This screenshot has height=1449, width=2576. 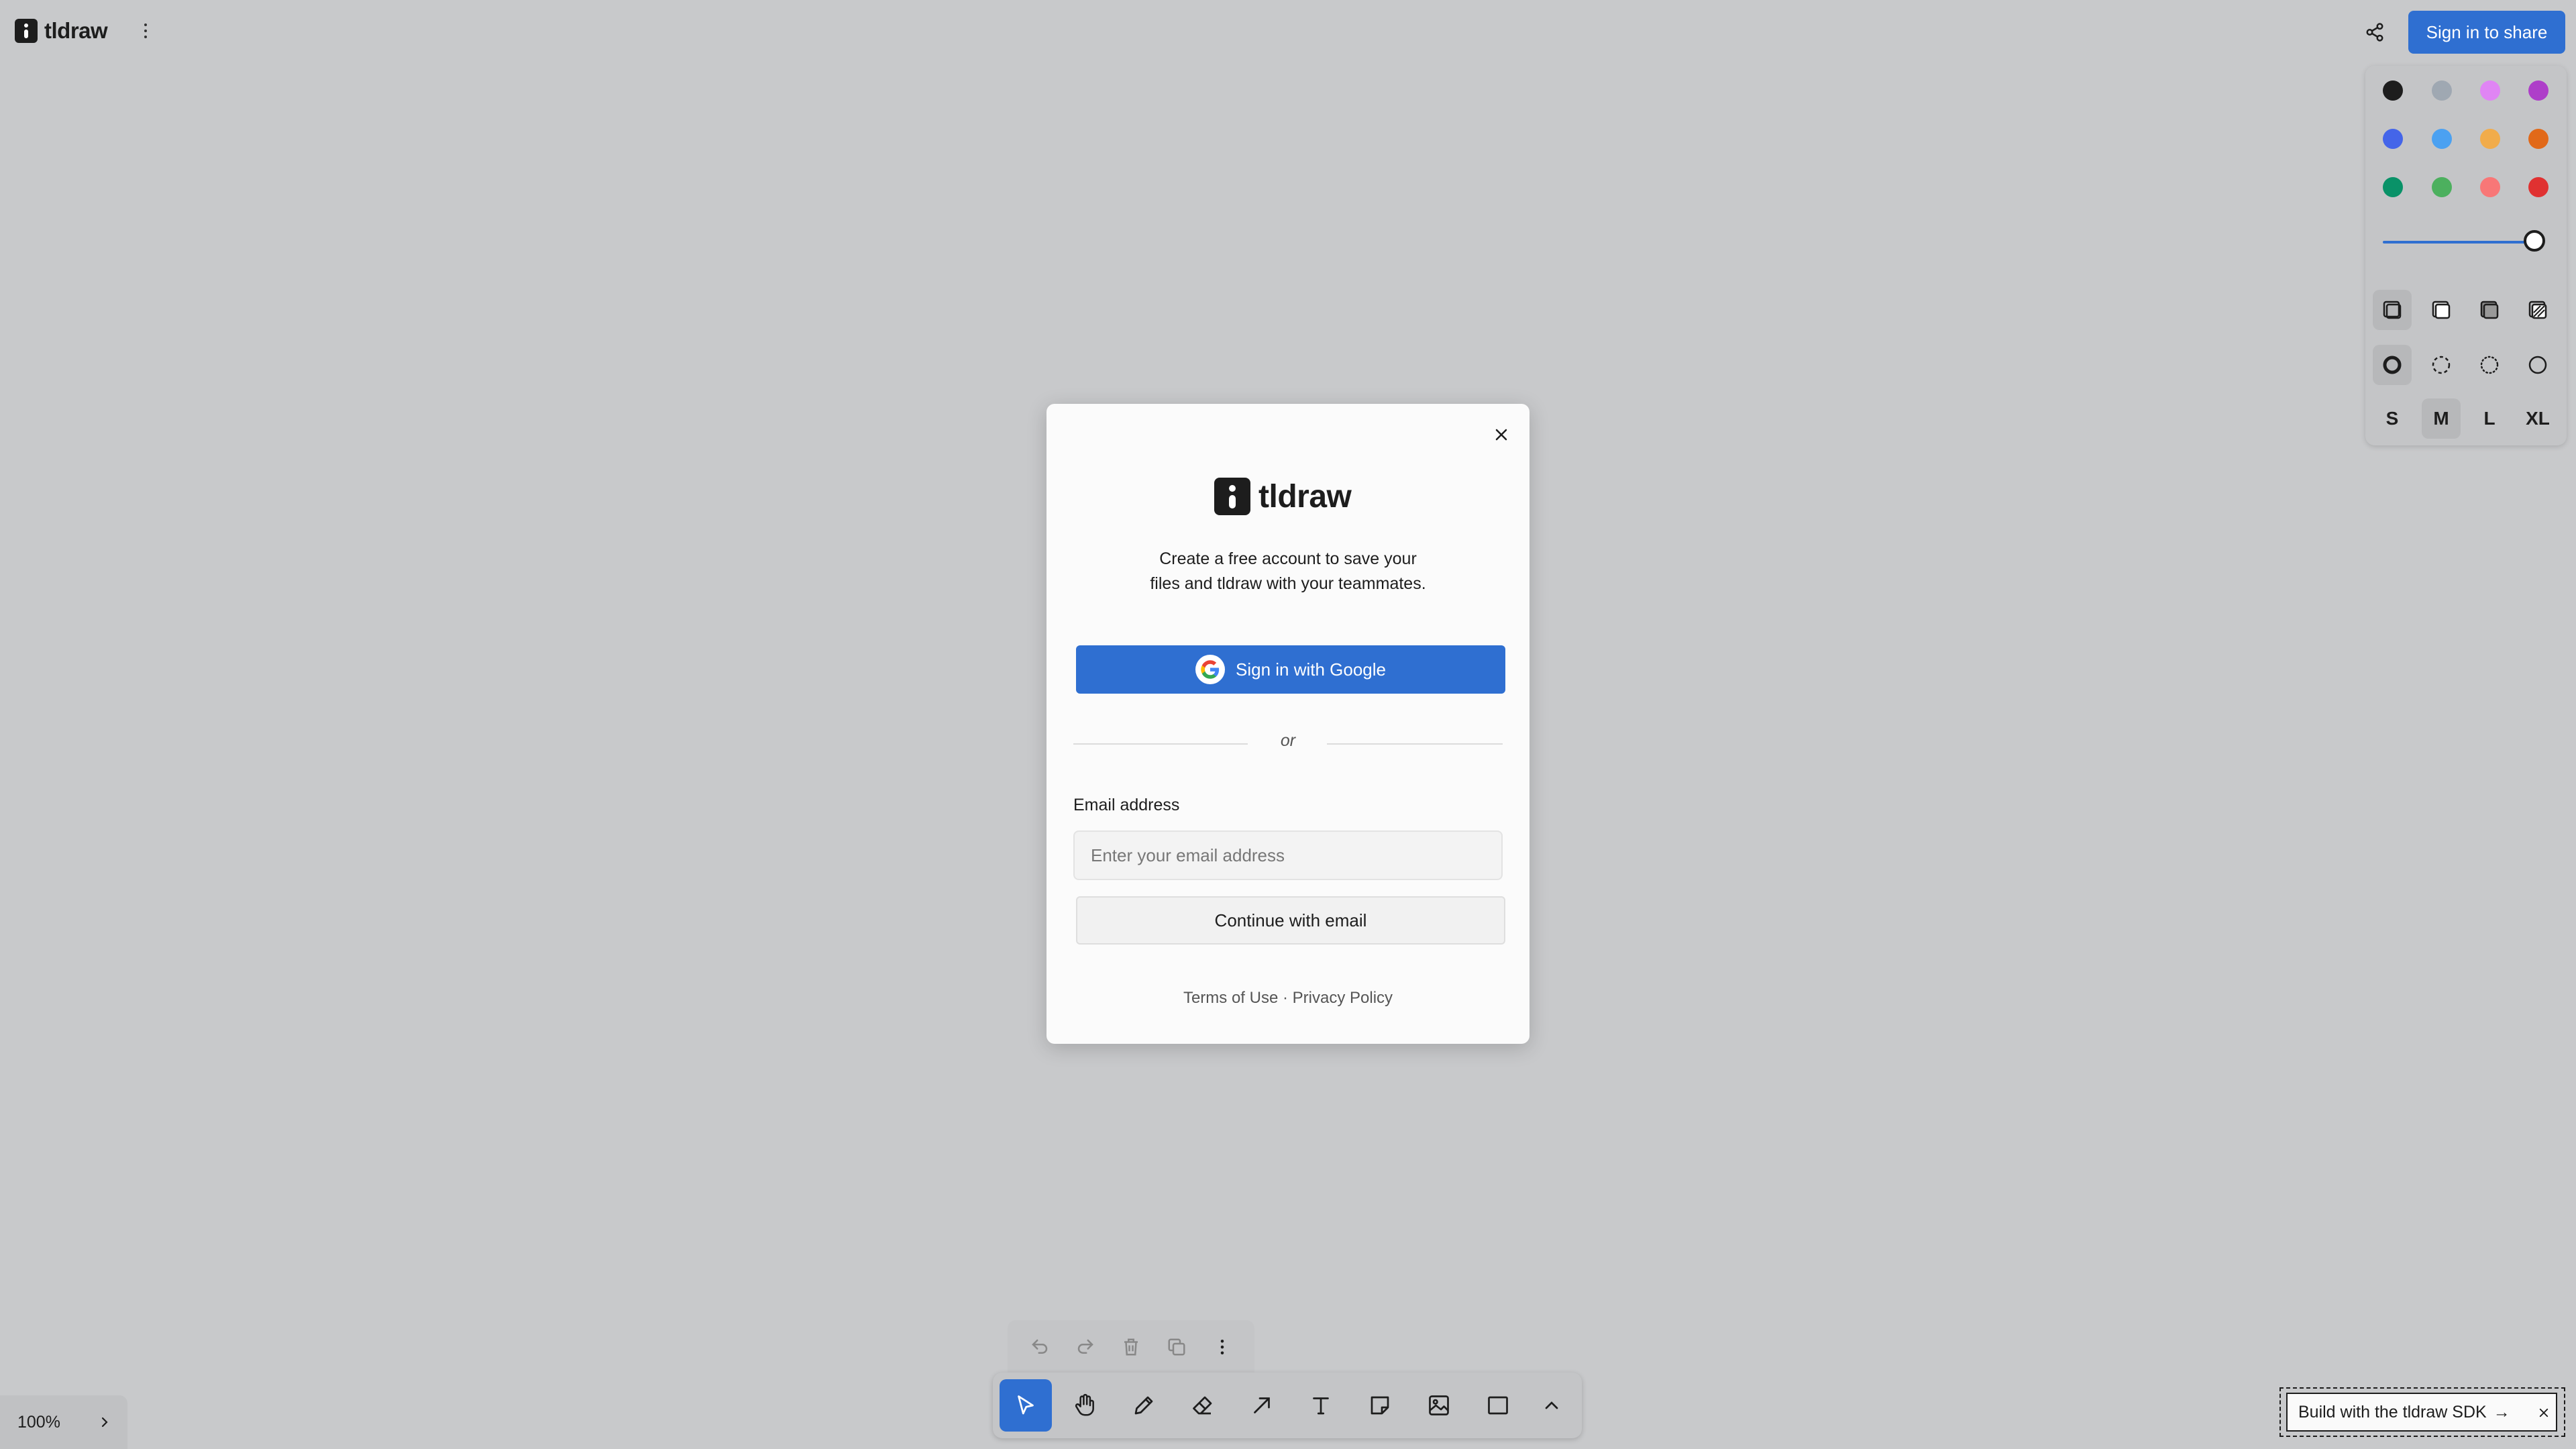 I want to click on email-label: Email address, so click(x=1126, y=805).